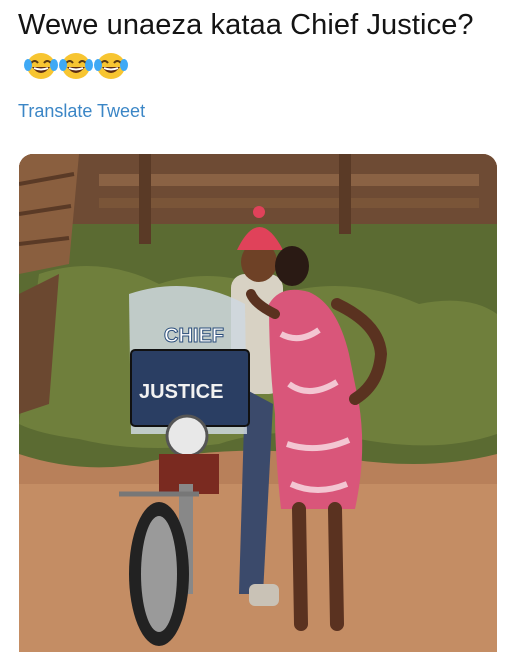  What do you see at coordinates (159, 574) in the screenshot?
I see `wheel-rim` at bounding box center [159, 574].